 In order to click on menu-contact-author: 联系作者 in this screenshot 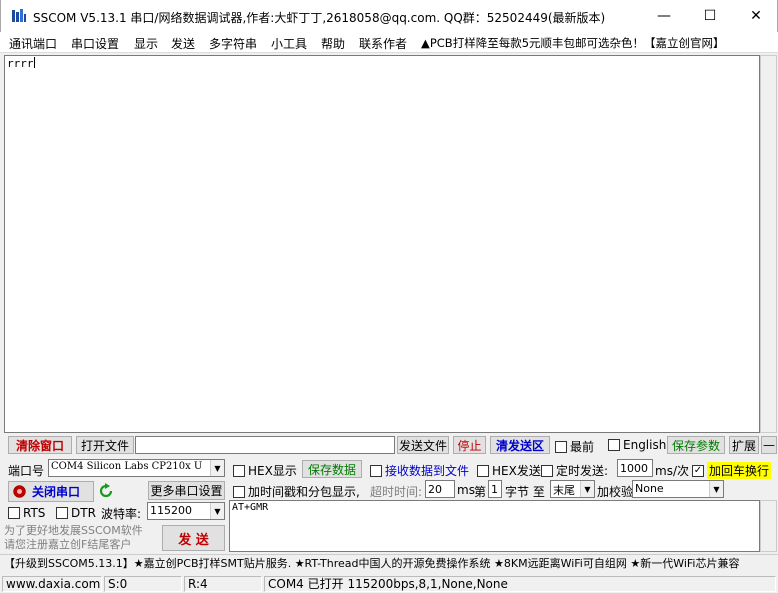, I will do `click(383, 43)`.